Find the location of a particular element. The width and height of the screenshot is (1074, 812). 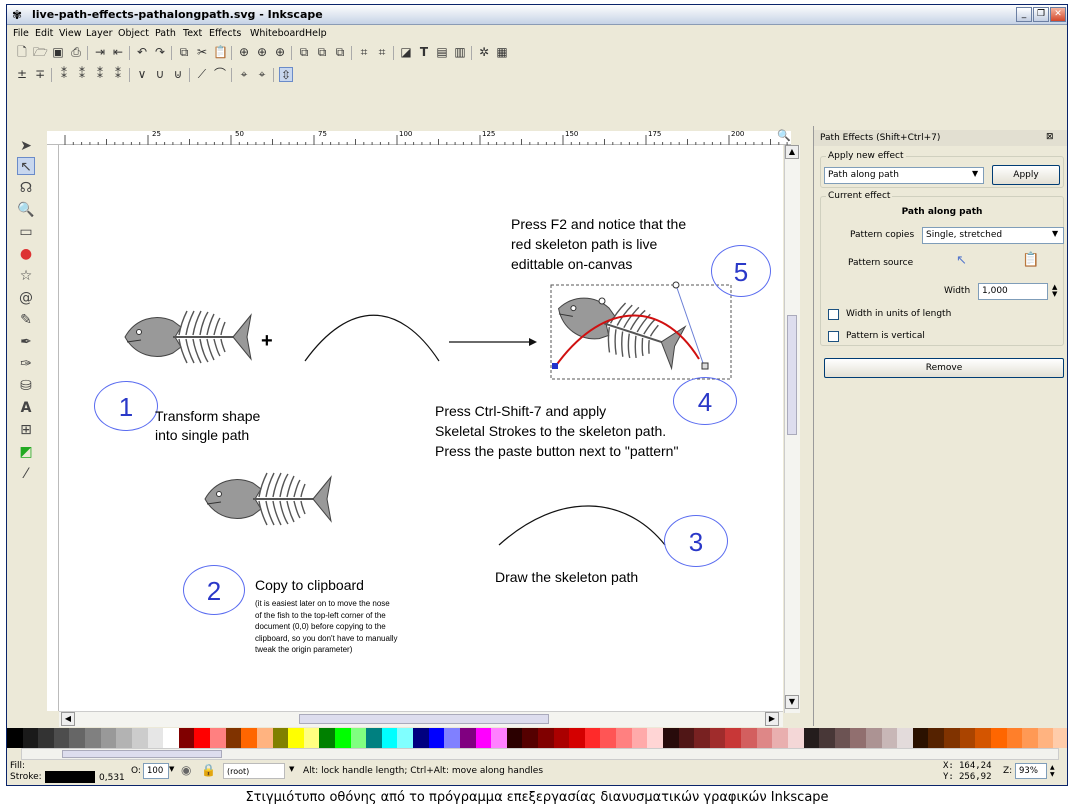

zoom-drawing-icon: ⊕ is located at coordinates (262, 52).